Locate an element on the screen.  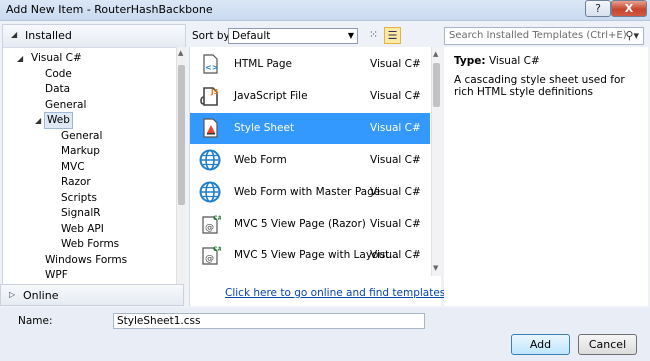
search-templates-input: Search Installed Templates (Ctrl+E) ⚲▾ is located at coordinates (544, 36).